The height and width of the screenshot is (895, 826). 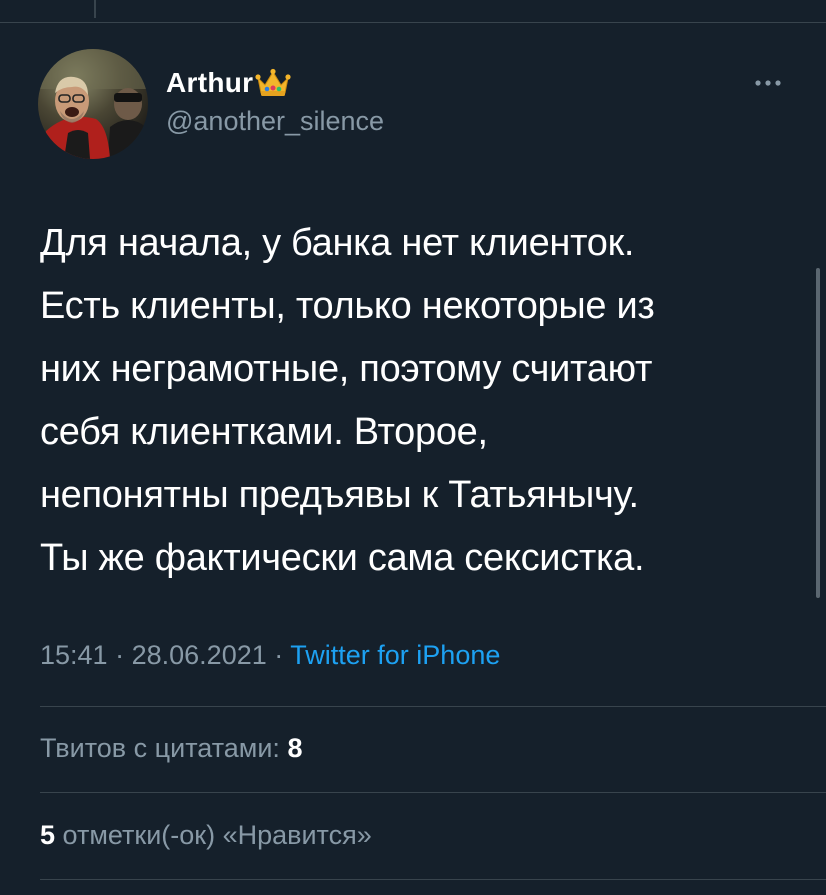 I want to click on tweet-text-line: Есть клиенты, только некоторые из, so click(x=347, y=306).